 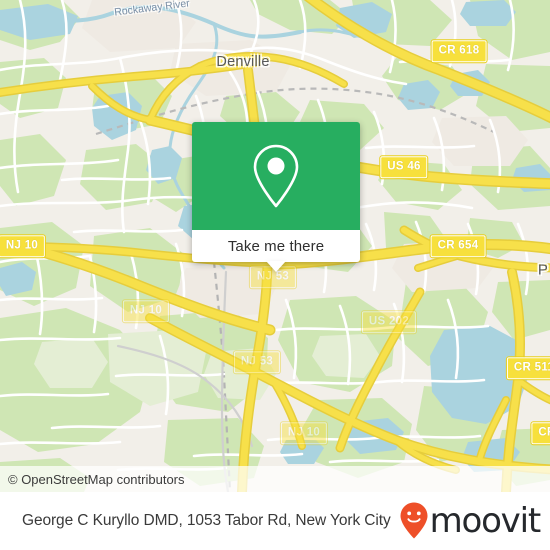 What do you see at coordinates (96, 479) in the screenshot?
I see `osm-attribution-text: © OpenStreetMap contributors` at bounding box center [96, 479].